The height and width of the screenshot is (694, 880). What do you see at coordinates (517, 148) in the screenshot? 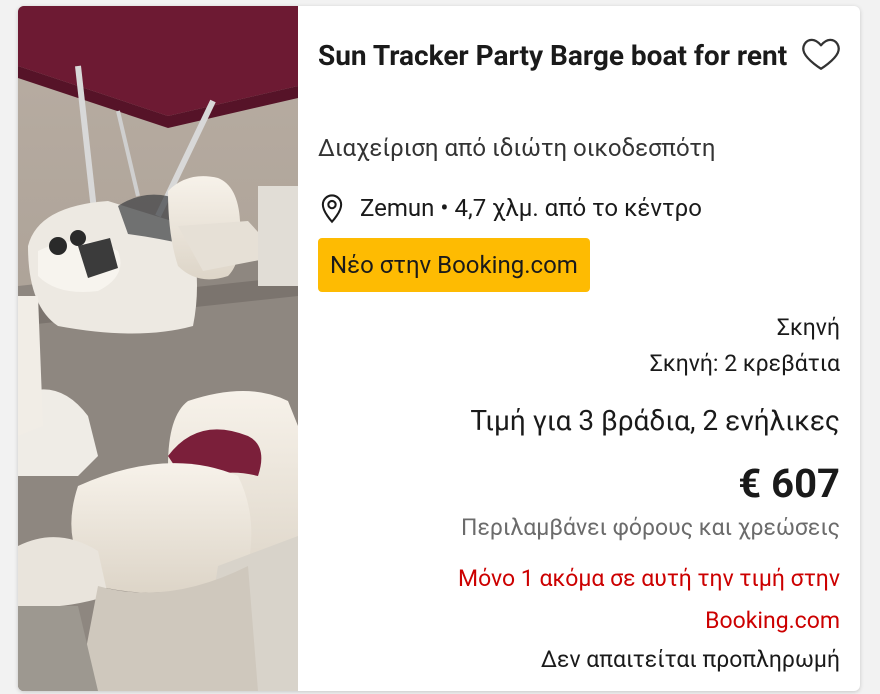
I see `host-type: Διαχείριση από ιδιώτη οικοδεσπότη` at bounding box center [517, 148].